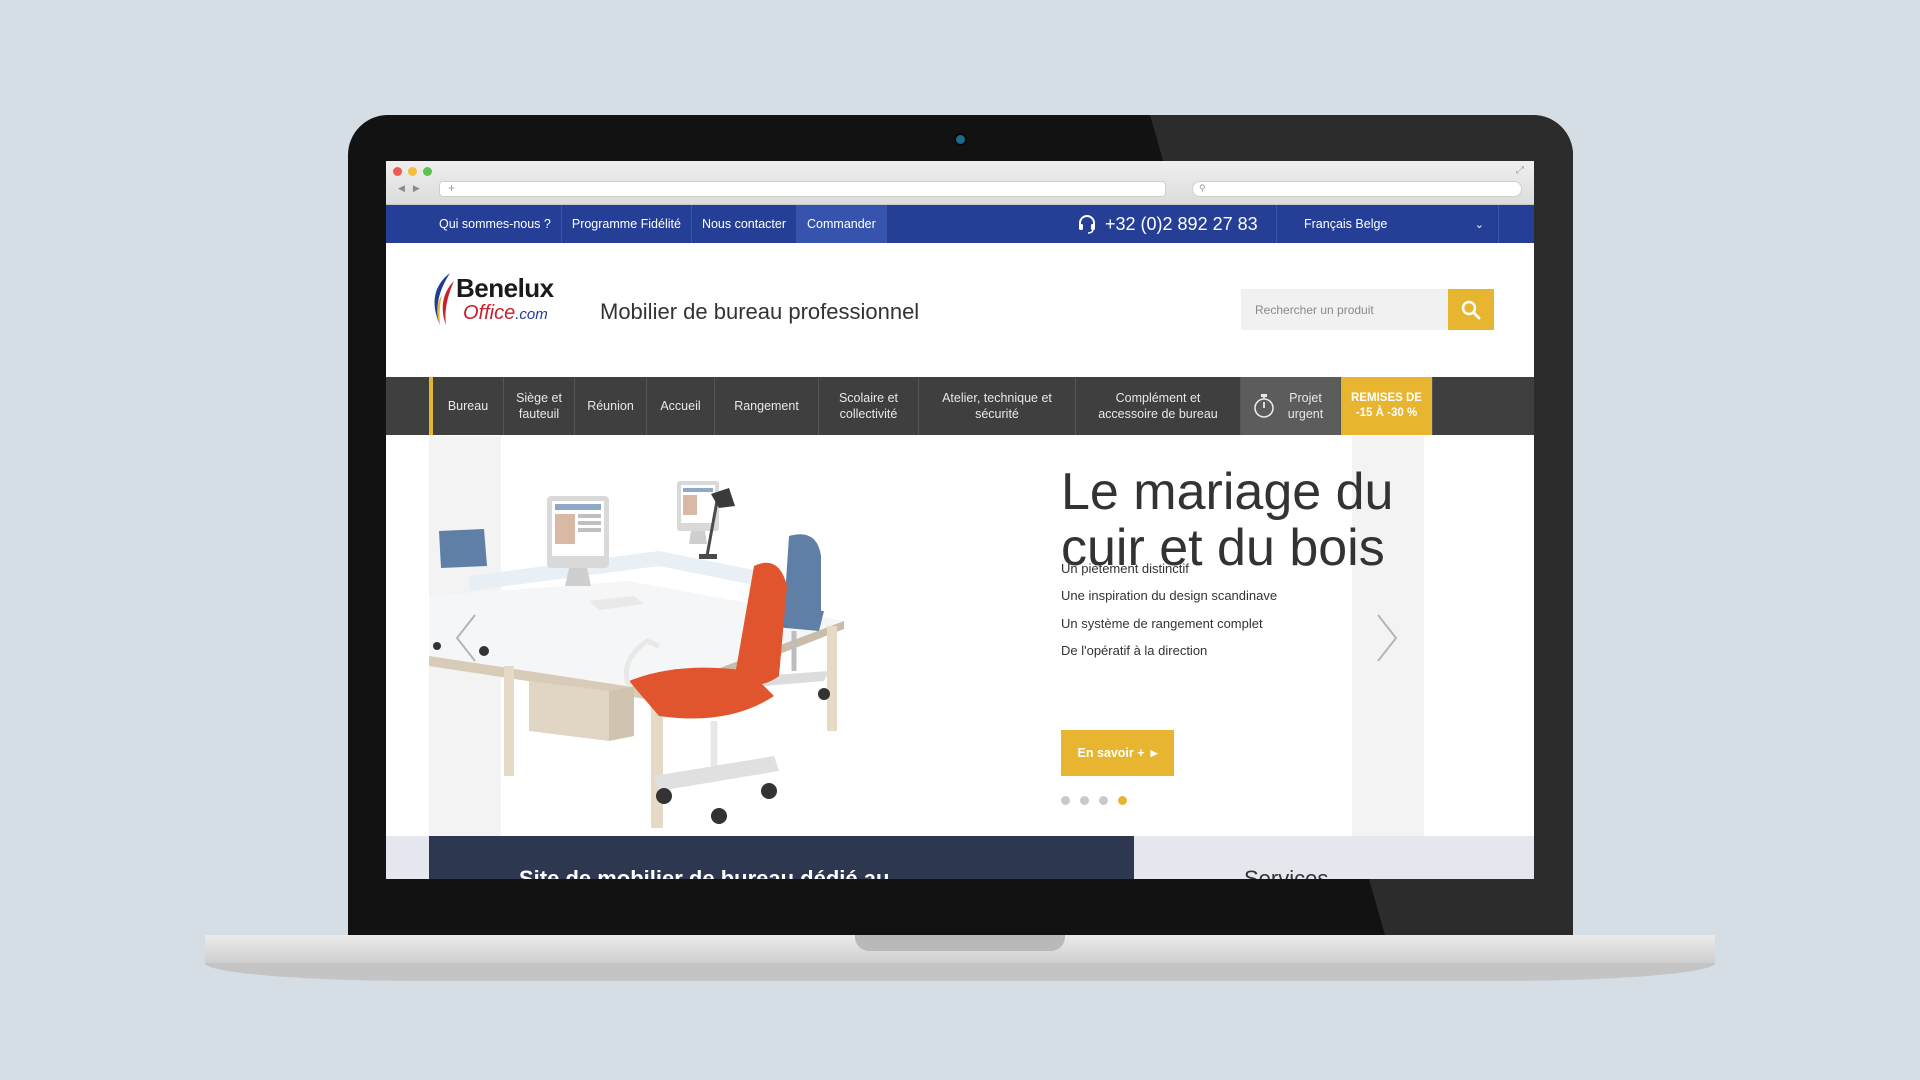 The image size is (1920, 1080). Describe the element at coordinates (495, 224) in the screenshot. I see `top-link-about: Qui sommes-nous ?` at that location.